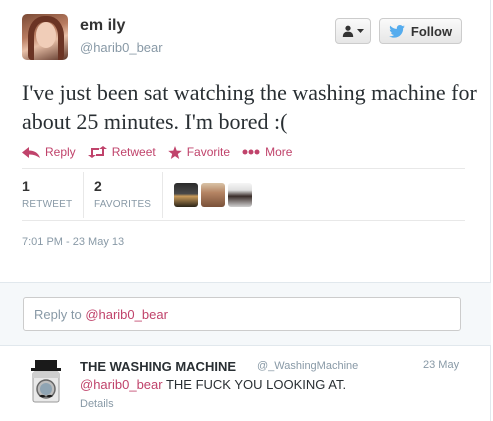 This screenshot has height=421, width=493. I want to click on reply-prefix: Reply to, so click(60, 314).